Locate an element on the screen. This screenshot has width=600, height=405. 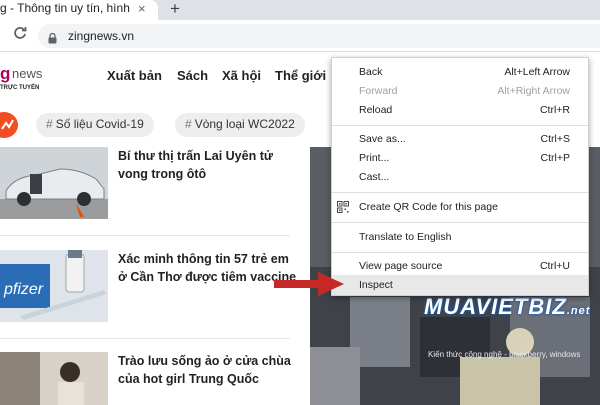
menu-item-inspect: Inspect is located at coordinates (460, 285).